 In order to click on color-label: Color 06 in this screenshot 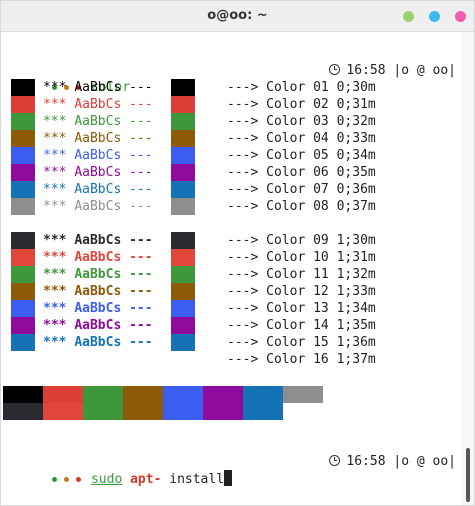, I will do `click(297, 172)`.